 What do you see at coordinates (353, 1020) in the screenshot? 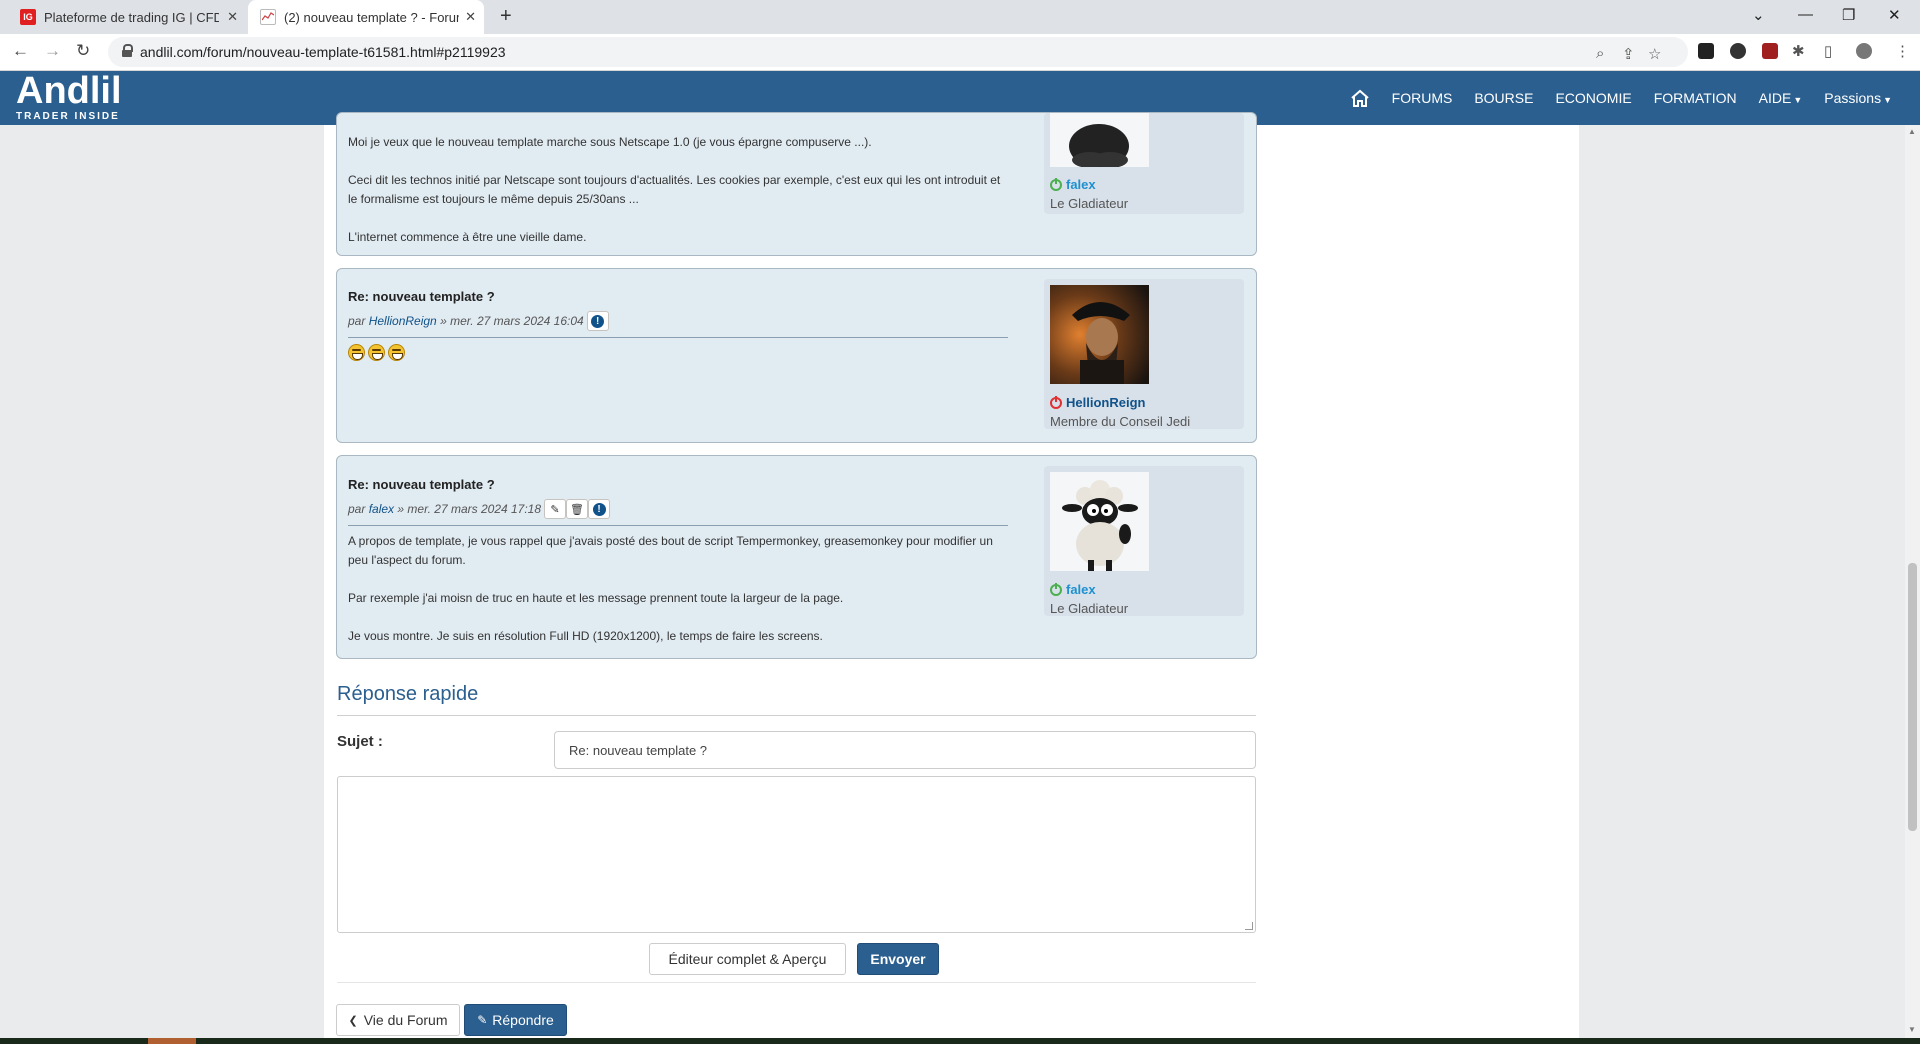
I see `chevron-left-icon: ❮` at bounding box center [353, 1020].